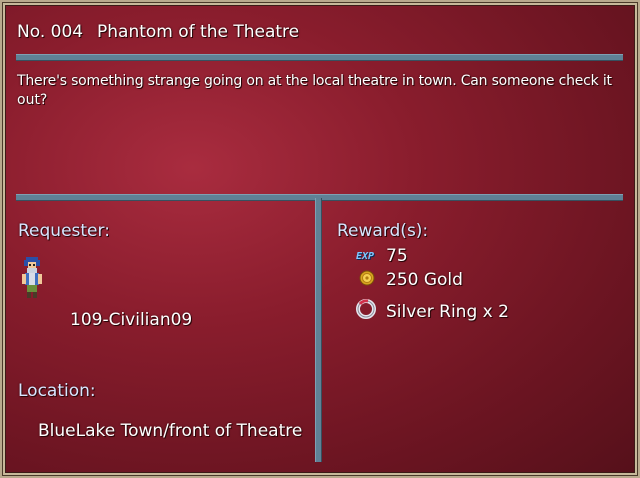 Image resolution: width=640 pixels, height=478 pixels. I want to click on header-separator, so click(319, 57).